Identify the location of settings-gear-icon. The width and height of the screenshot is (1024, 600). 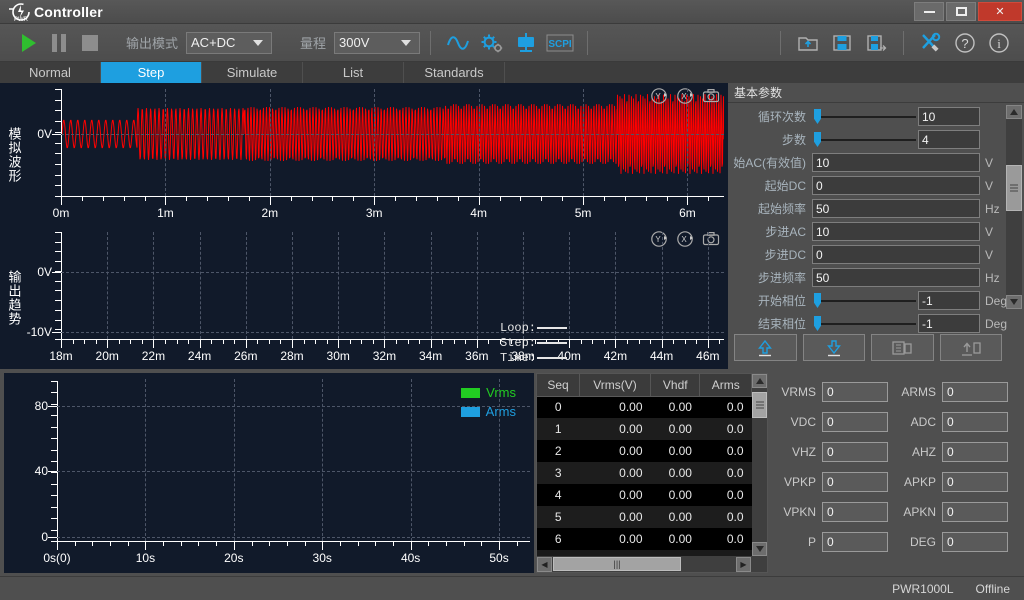
(492, 43).